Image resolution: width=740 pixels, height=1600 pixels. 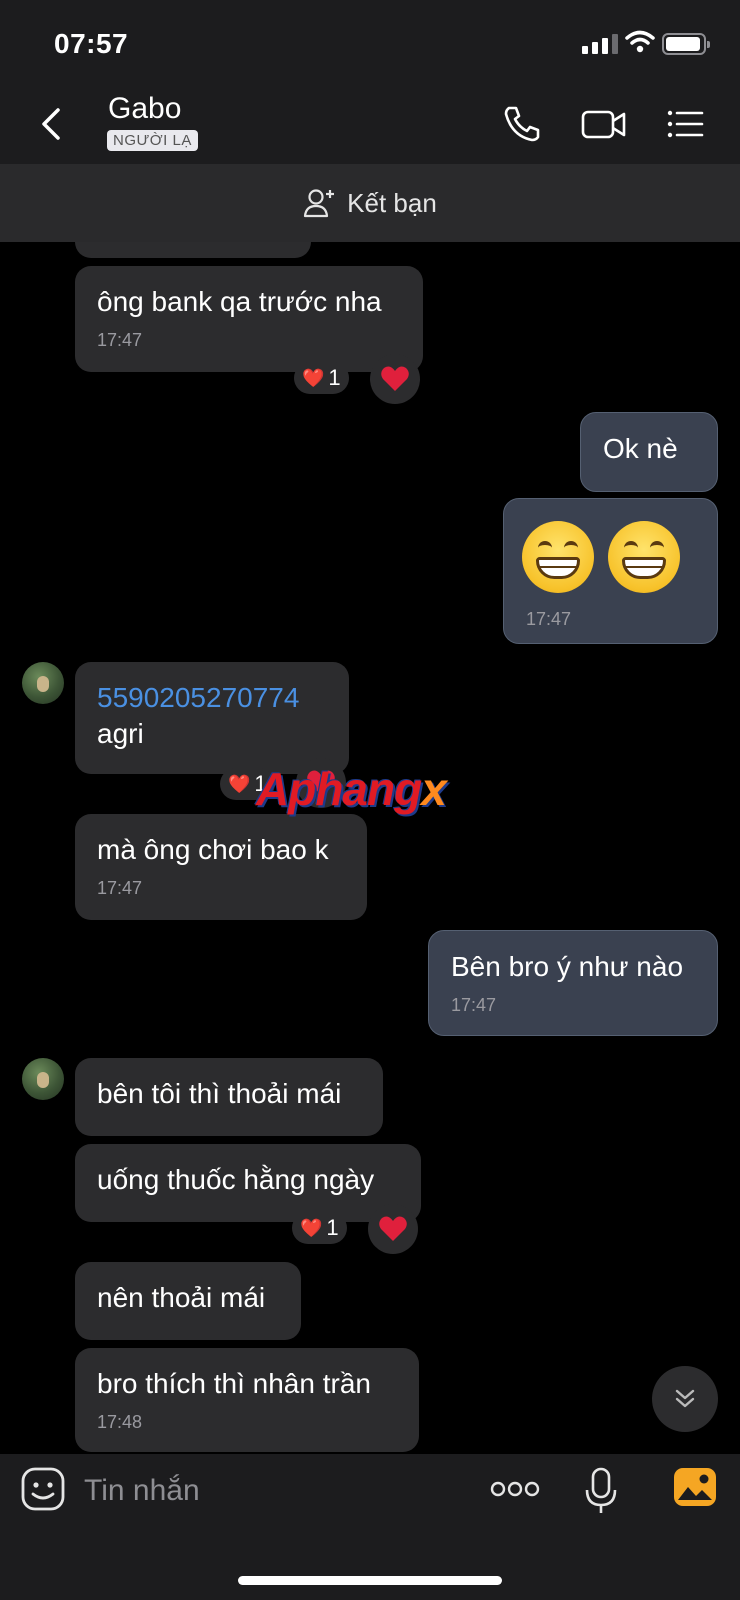 What do you see at coordinates (52, 124) in the screenshot?
I see `back-button` at bounding box center [52, 124].